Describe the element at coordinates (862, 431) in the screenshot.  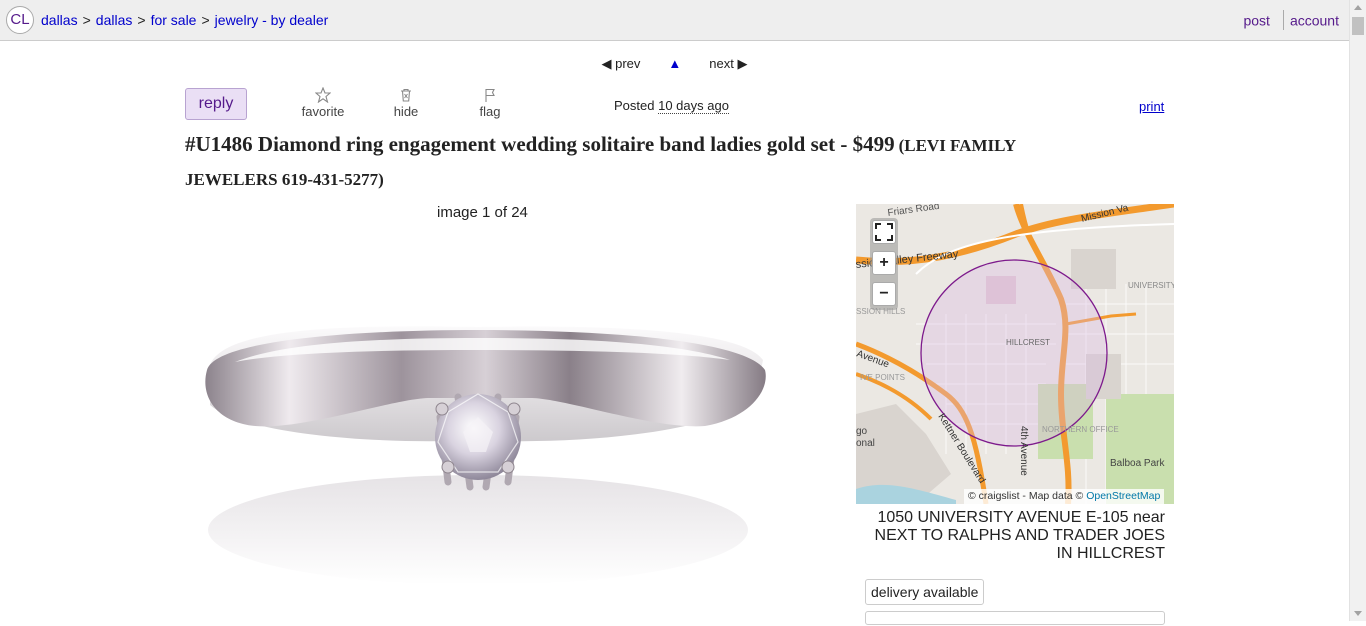
I see `map-label: go` at that location.